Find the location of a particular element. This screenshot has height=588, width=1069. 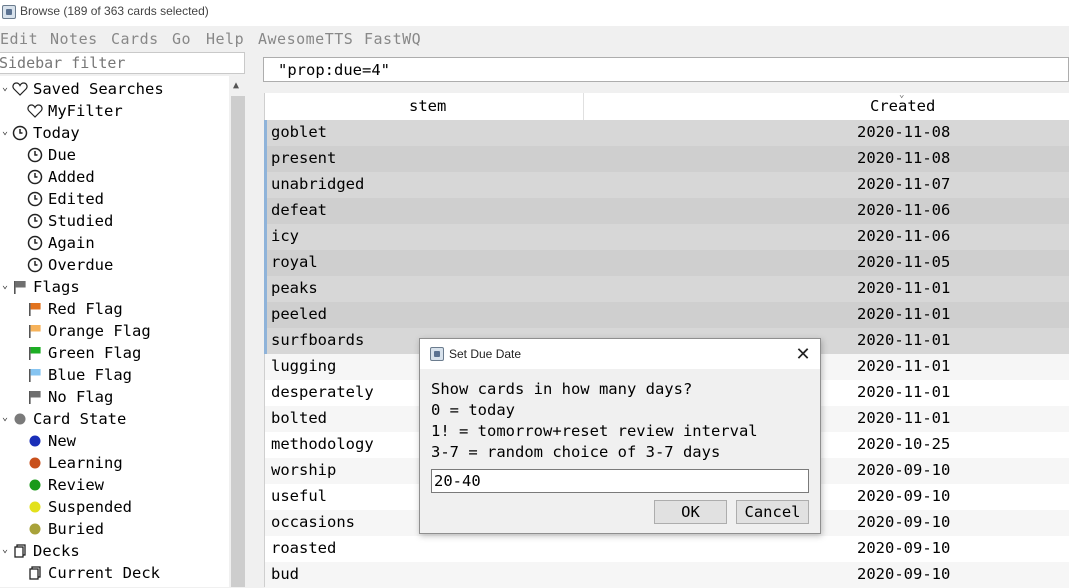

dialog-title: Set Due Date is located at coordinates (485, 354).